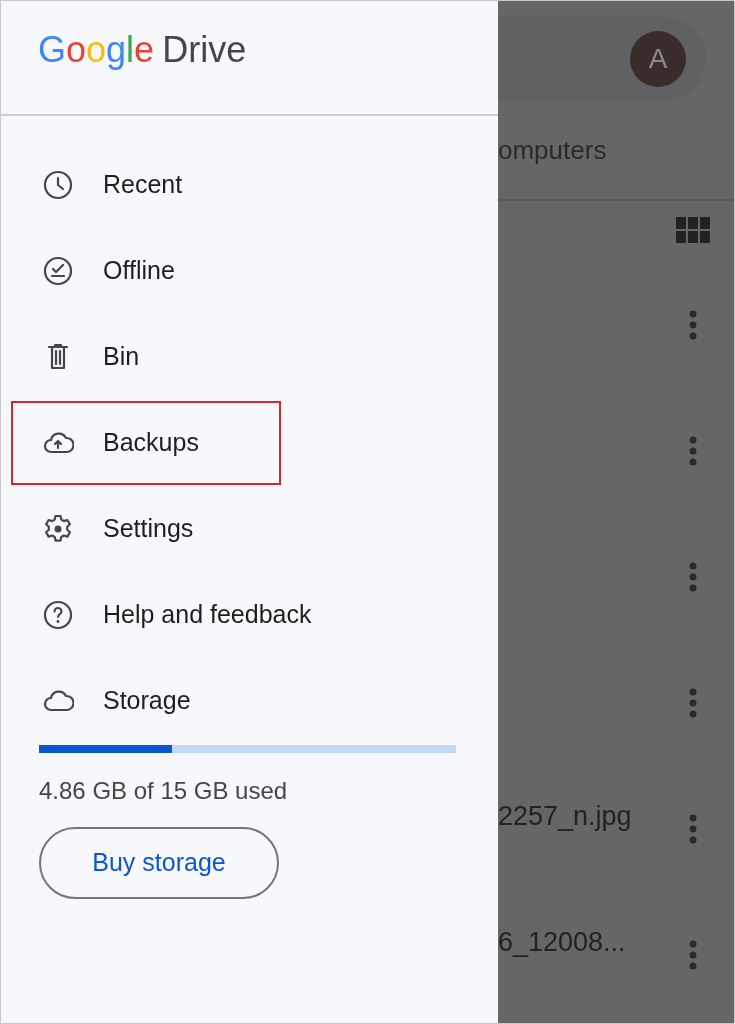 This screenshot has height=1024, width=735. Describe the element at coordinates (125, 271) in the screenshot. I see `drawer-item: Offline` at that location.